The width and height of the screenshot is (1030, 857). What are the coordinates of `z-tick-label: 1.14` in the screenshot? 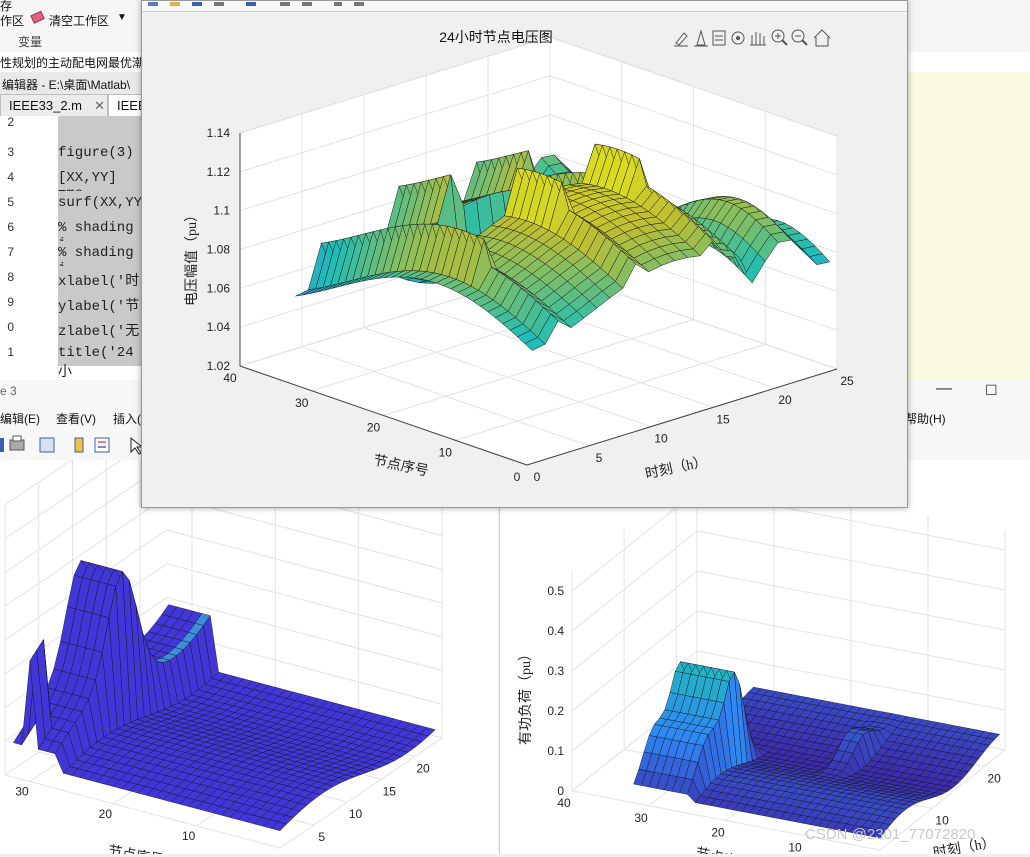 It's located at (219, 133).